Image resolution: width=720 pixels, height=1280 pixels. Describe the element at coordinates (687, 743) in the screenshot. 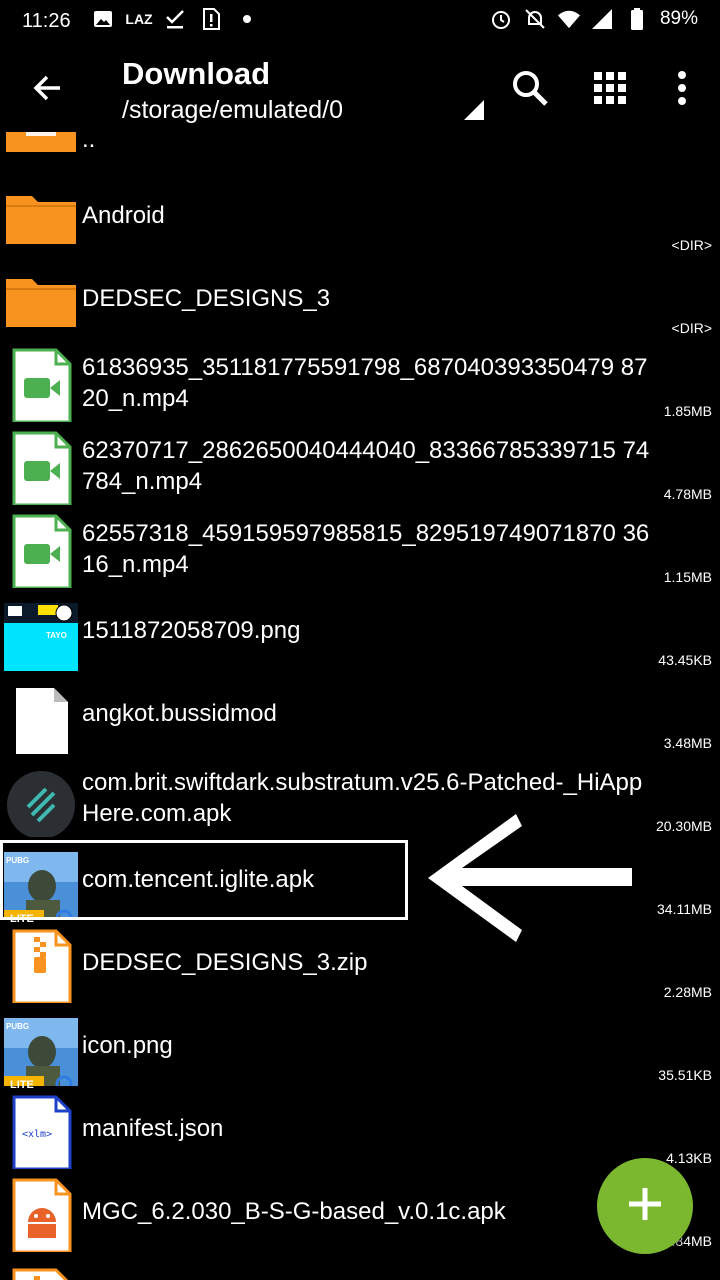

I see `file-meta: 3.48MB` at that location.